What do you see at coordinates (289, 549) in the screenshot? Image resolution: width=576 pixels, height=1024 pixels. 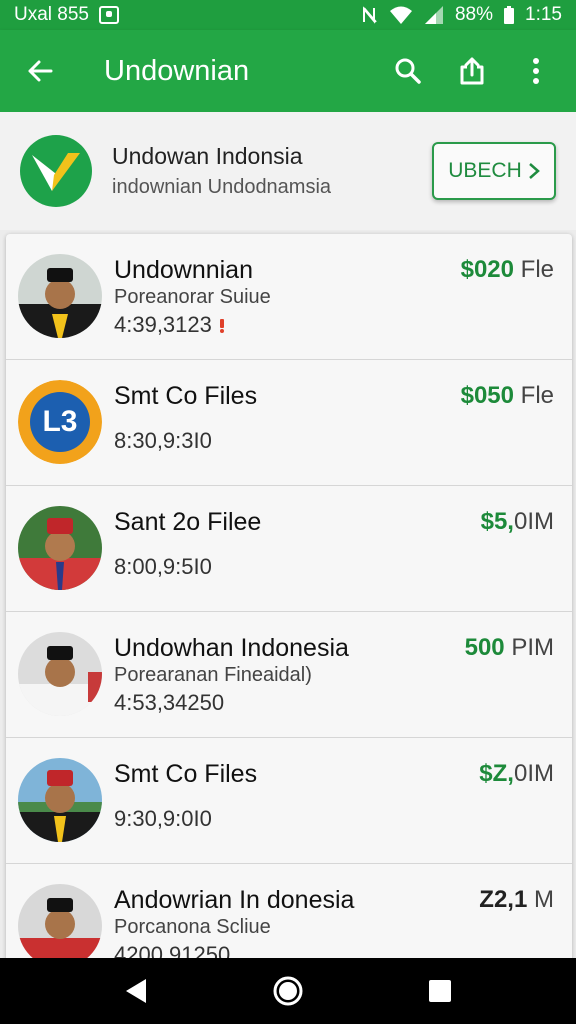 I see `list-item: Sant 2o Filee 8:00,9:5I0 $5,0IM` at bounding box center [289, 549].